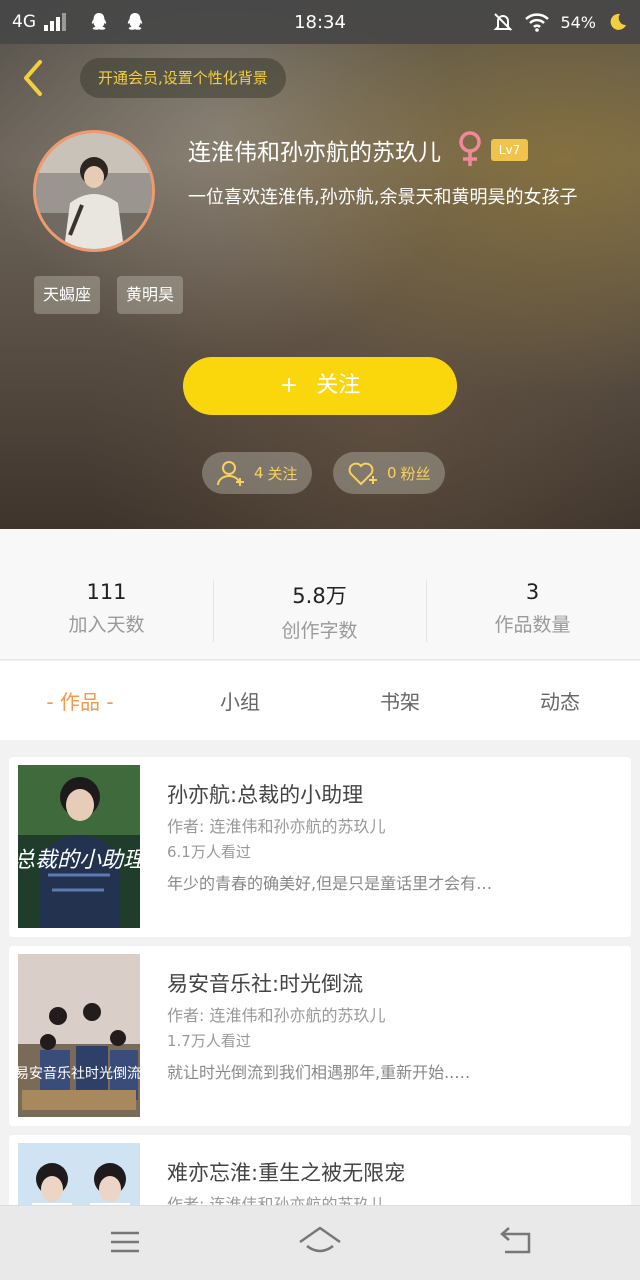  What do you see at coordinates (265, 984) in the screenshot?
I see `book-title: 易安音乐社:时光倒流` at bounding box center [265, 984].